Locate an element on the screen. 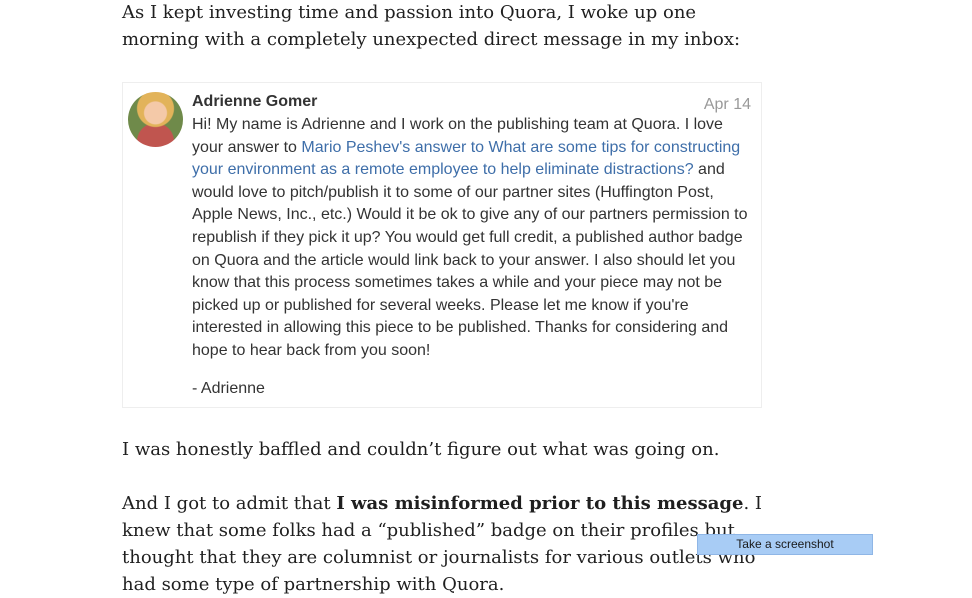  admit-bold-text: I was misinformed prior to this message is located at coordinates (540, 503).